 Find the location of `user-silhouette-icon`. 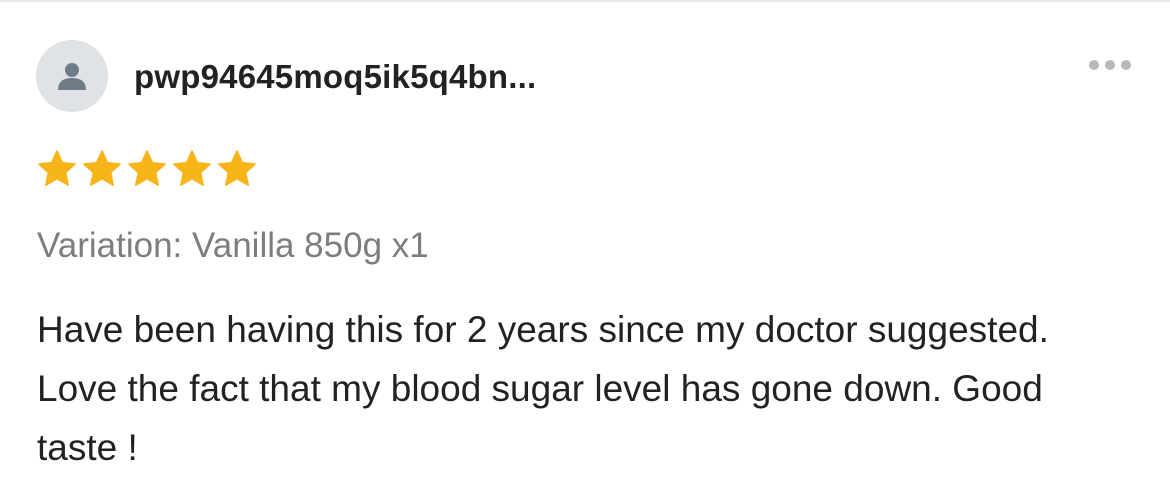

user-silhouette-icon is located at coordinates (72, 76).